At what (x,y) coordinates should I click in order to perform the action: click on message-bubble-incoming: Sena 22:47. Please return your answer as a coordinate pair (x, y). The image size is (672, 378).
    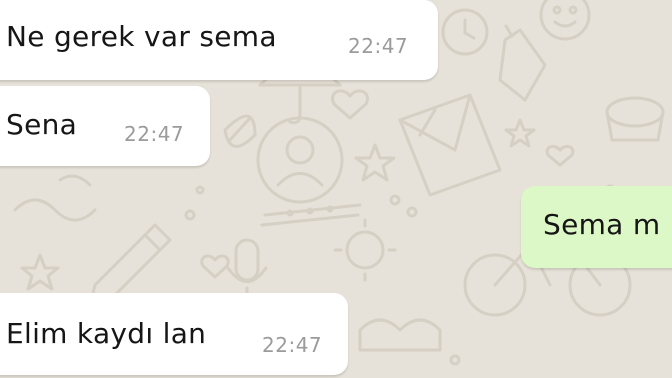
    Looking at the image, I should click on (105, 126).